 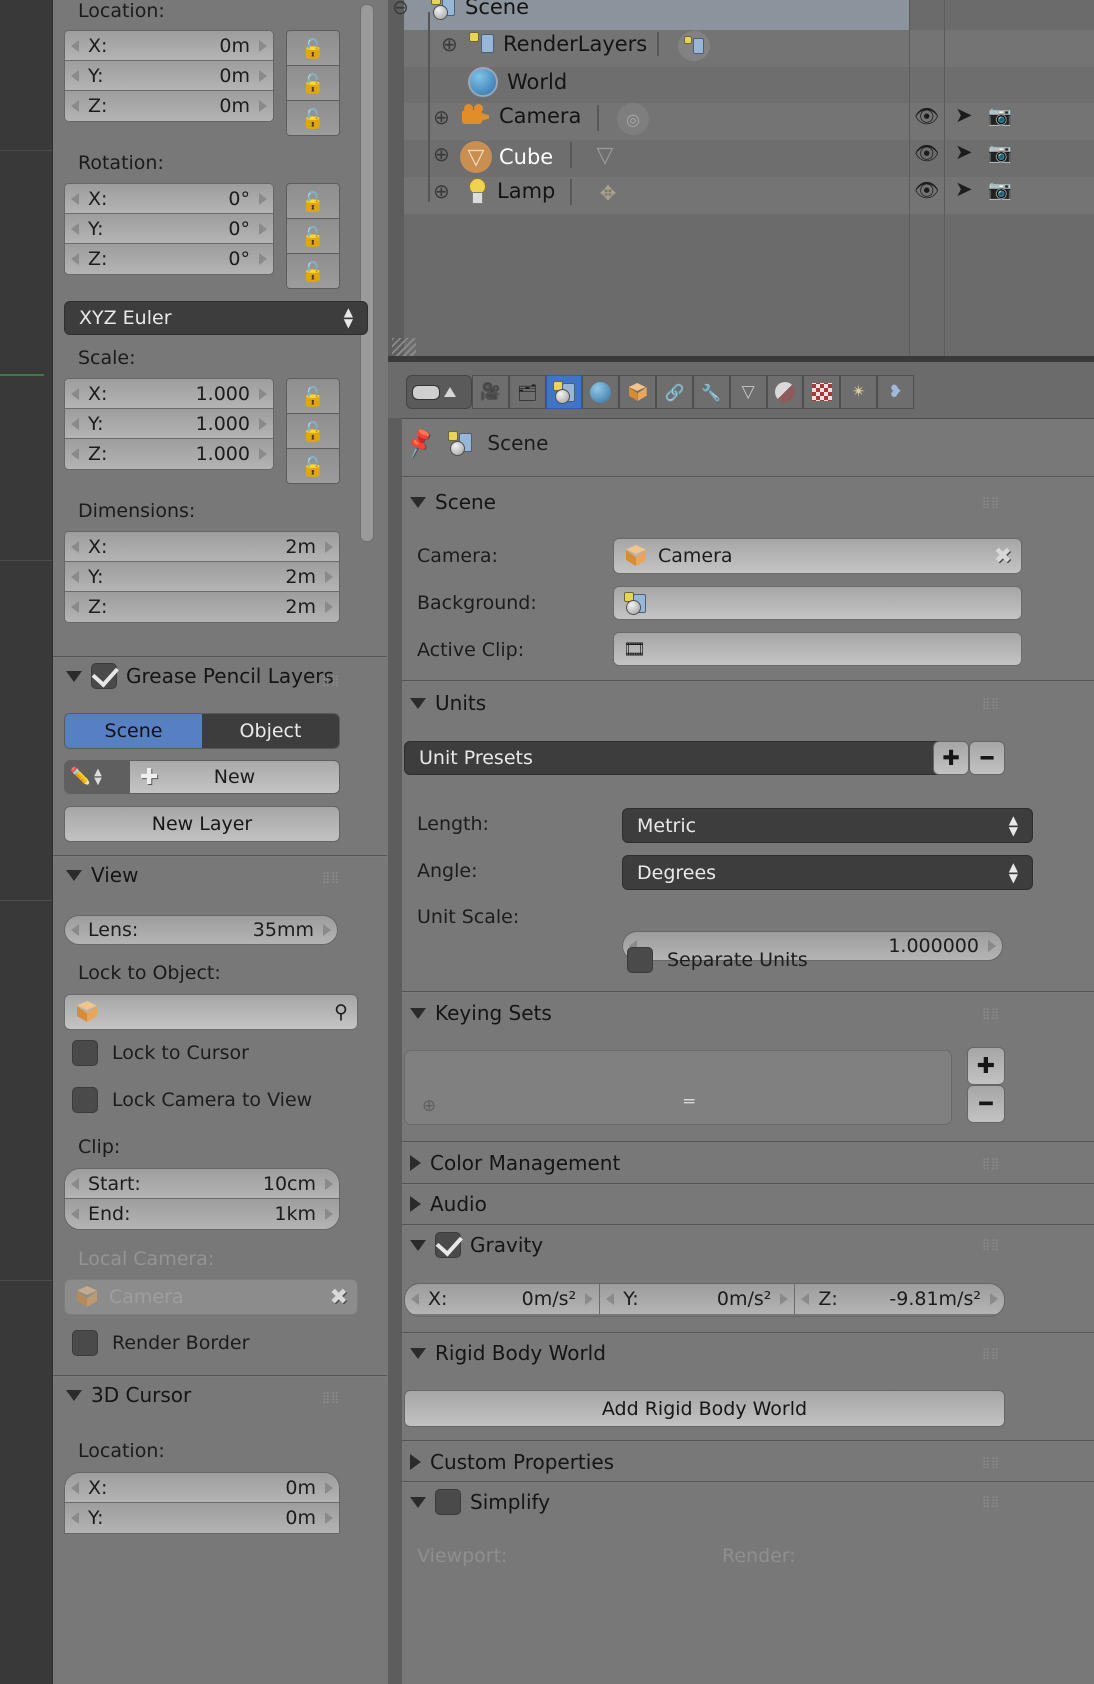 What do you see at coordinates (313, 396) in the screenshot?
I see `lock-scale-x-button: 🔓` at bounding box center [313, 396].